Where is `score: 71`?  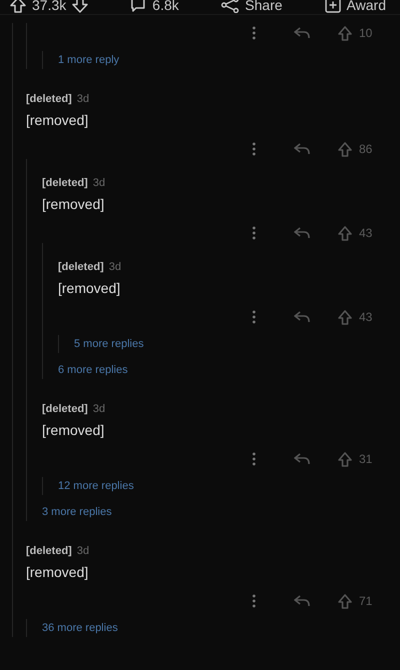
score: 71 is located at coordinates (366, 601).